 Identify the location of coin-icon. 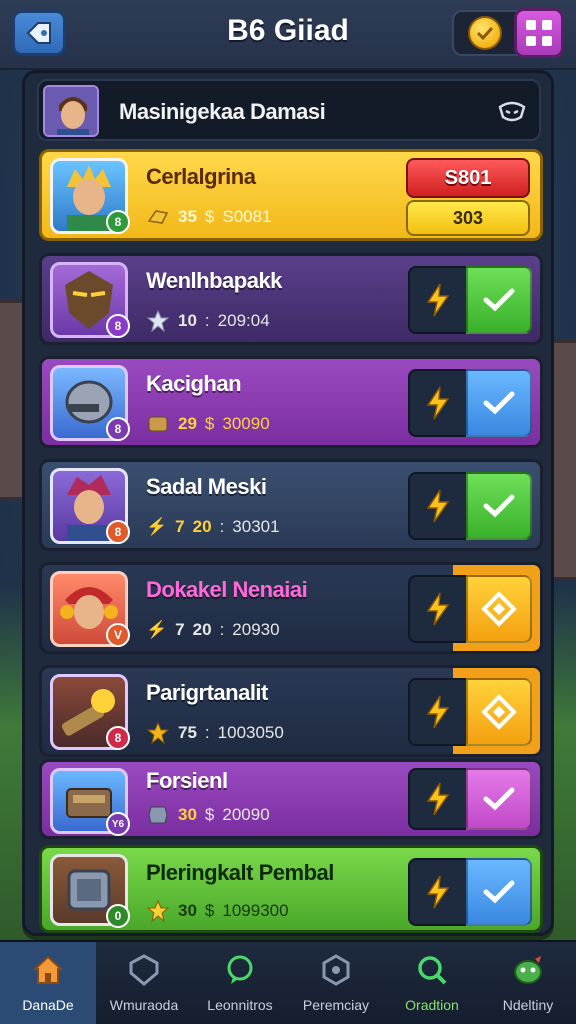
(485, 33).